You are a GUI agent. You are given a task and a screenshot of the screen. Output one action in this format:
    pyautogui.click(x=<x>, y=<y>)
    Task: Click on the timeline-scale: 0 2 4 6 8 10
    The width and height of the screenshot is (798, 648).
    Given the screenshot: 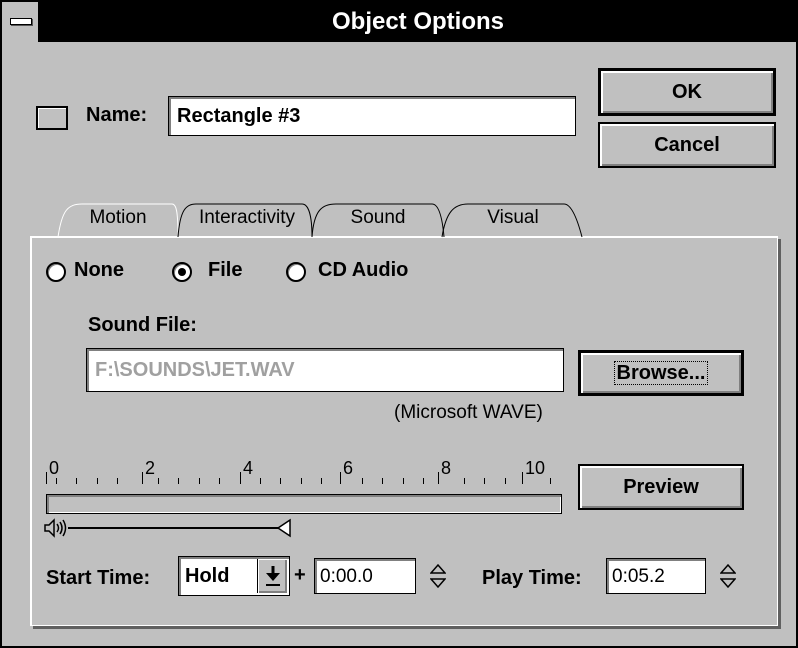 What is the action you would take?
    pyautogui.click(x=304, y=475)
    